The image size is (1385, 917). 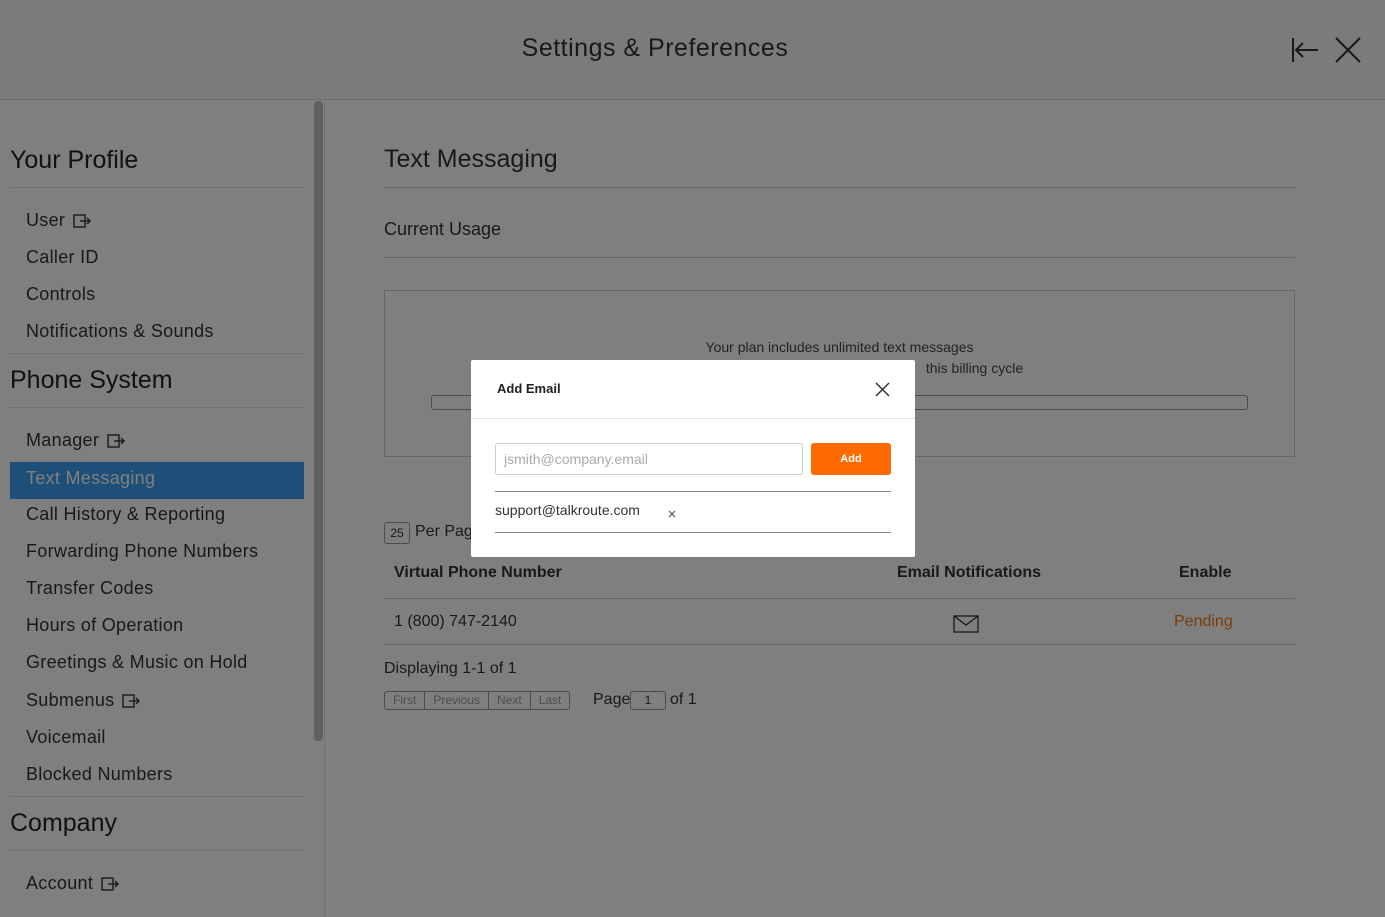 What do you see at coordinates (882, 389) in the screenshot?
I see `modal-close-icon` at bounding box center [882, 389].